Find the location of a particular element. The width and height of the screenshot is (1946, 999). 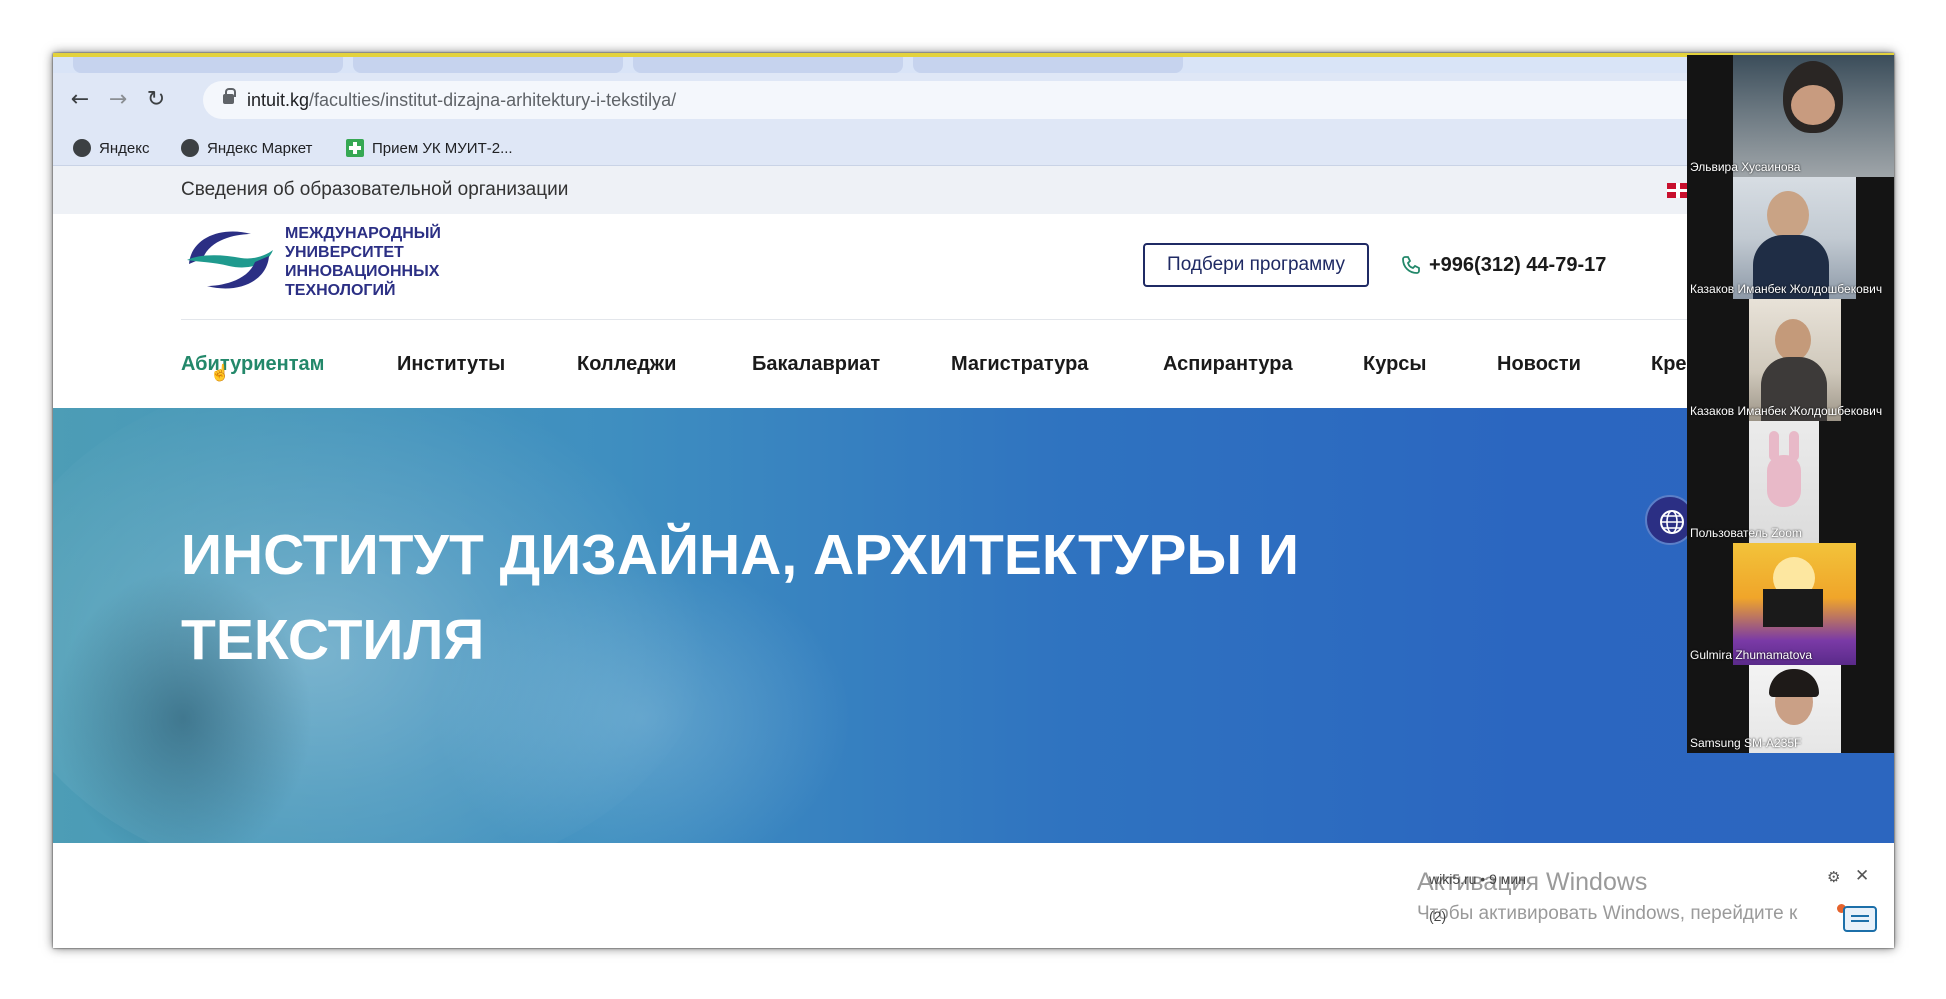

avatar-toy is located at coordinates (1784, 481).